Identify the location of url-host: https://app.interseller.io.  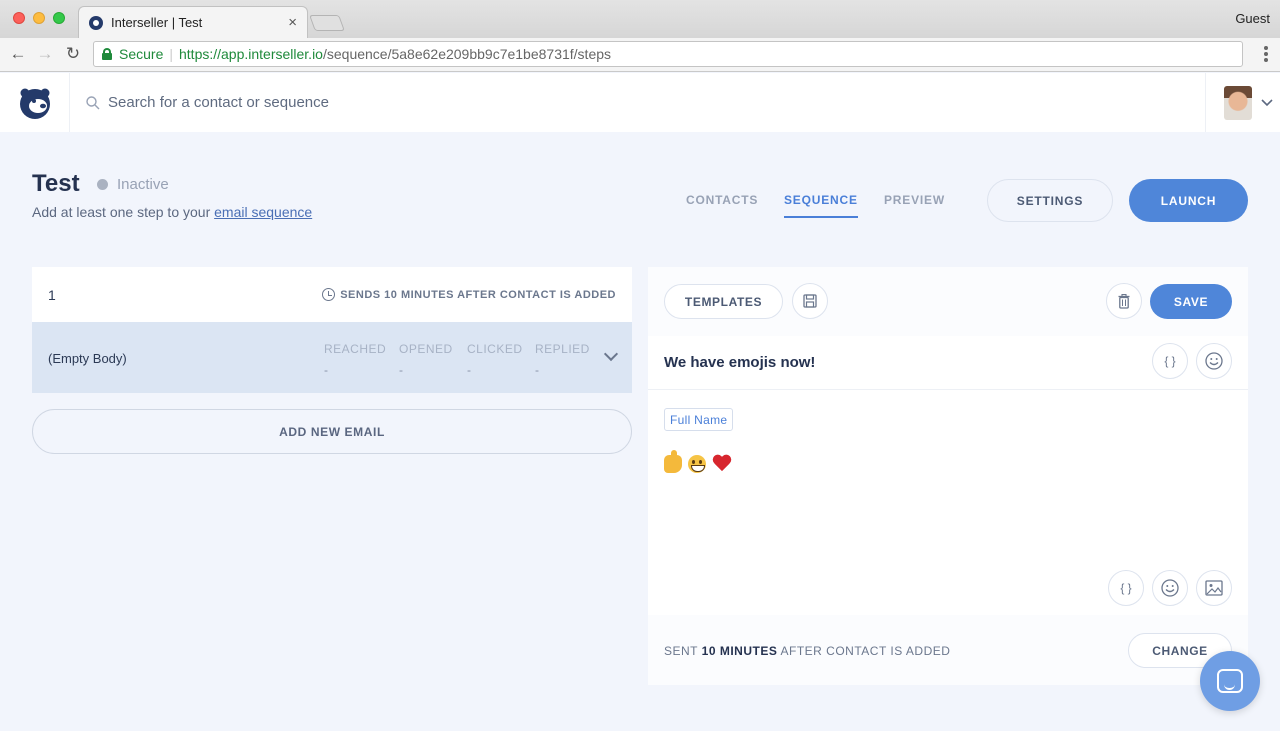
(251, 54).